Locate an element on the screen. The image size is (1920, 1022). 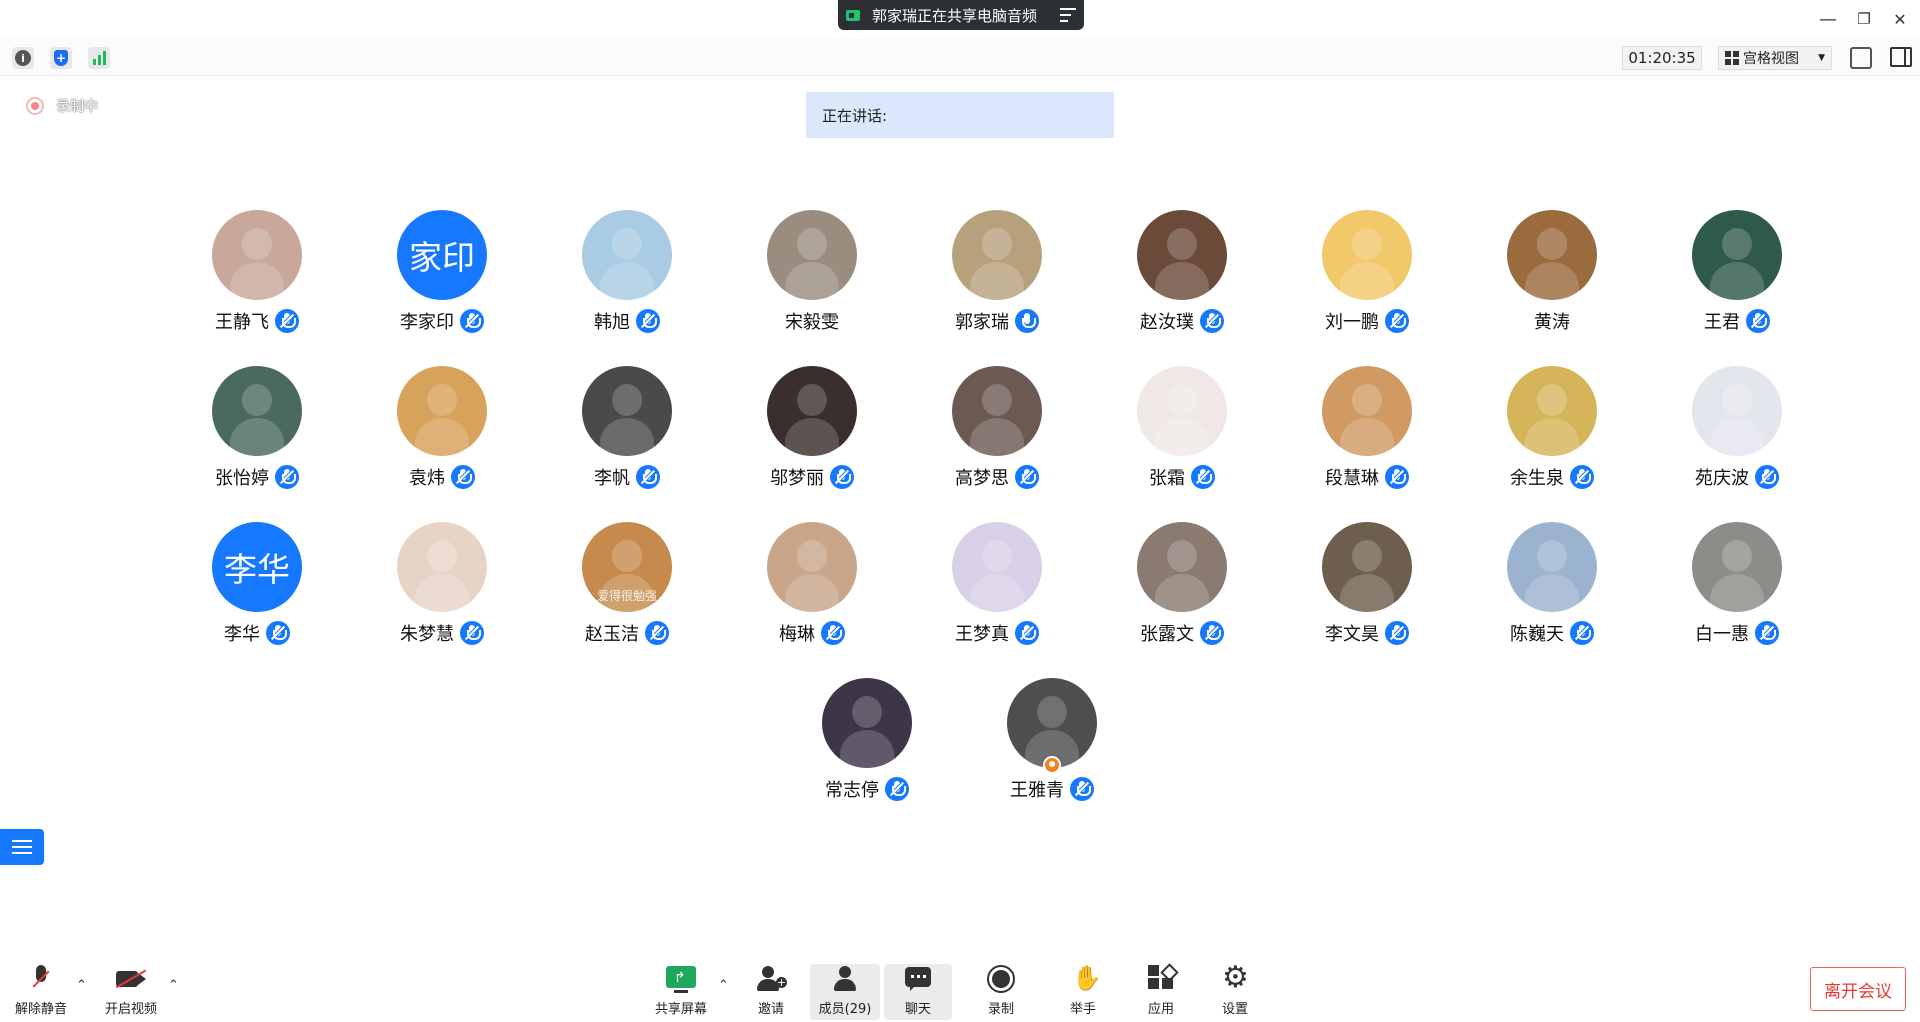
apps-icon is located at coordinates (1161, 979).